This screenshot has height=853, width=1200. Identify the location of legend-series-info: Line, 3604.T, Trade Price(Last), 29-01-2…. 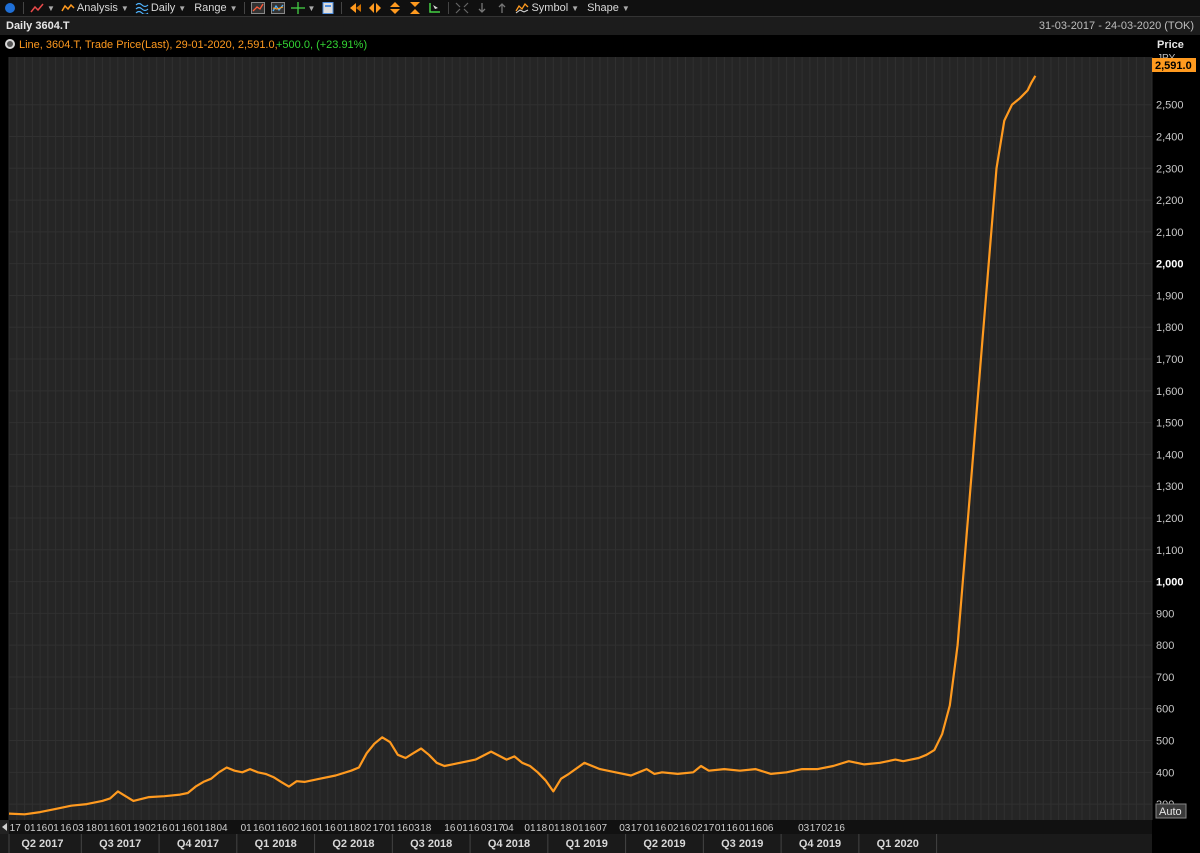
(148, 45).